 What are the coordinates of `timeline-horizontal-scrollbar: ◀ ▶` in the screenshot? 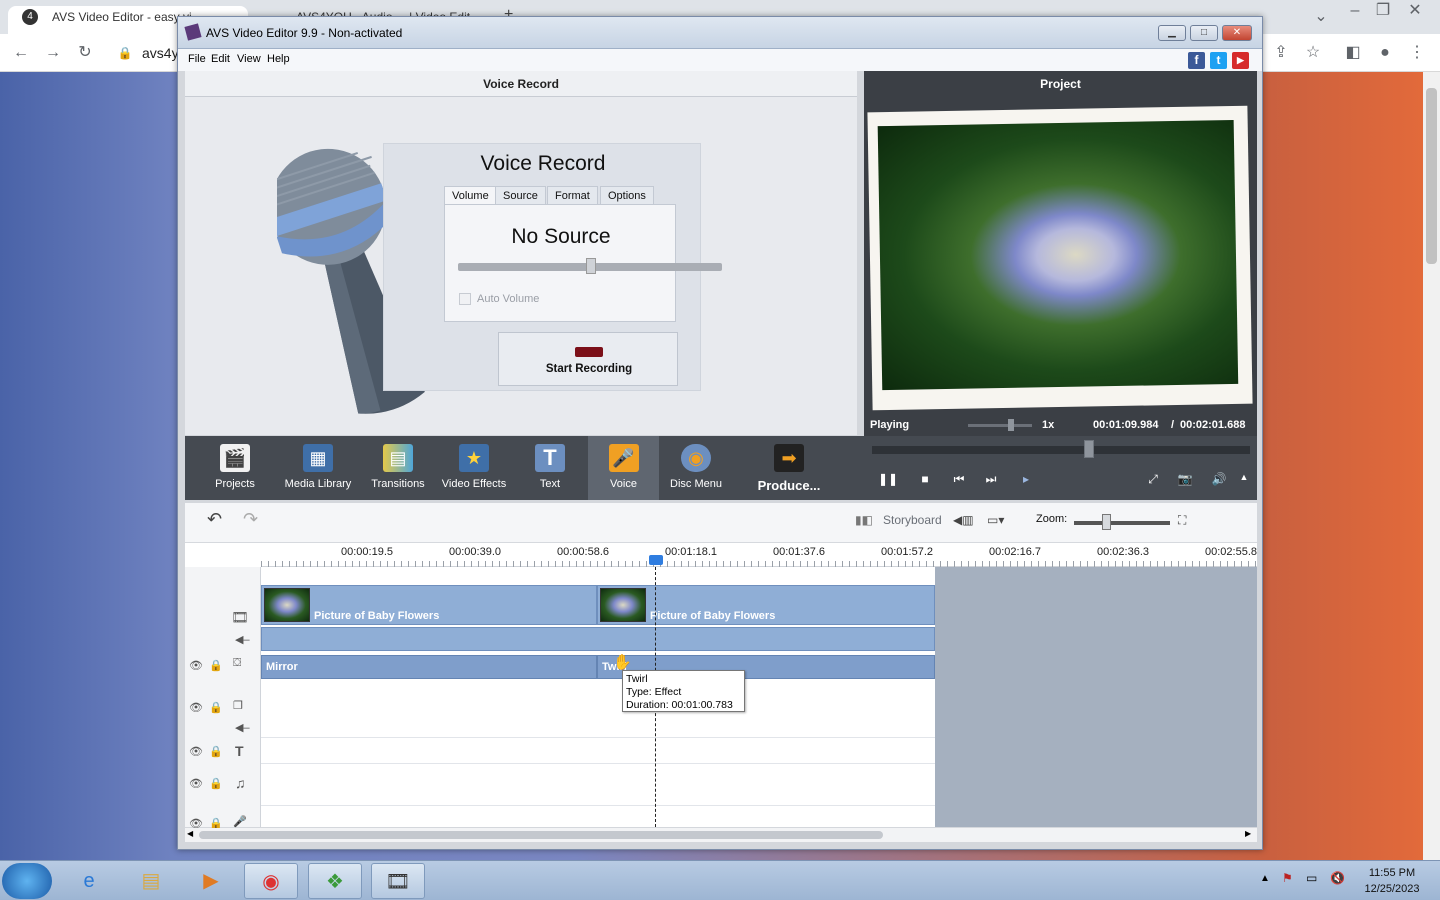 It's located at (721, 835).